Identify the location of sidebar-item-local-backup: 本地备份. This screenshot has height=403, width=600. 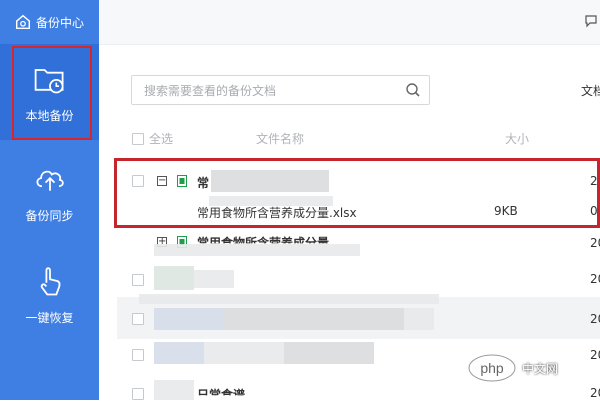
(49, 92).